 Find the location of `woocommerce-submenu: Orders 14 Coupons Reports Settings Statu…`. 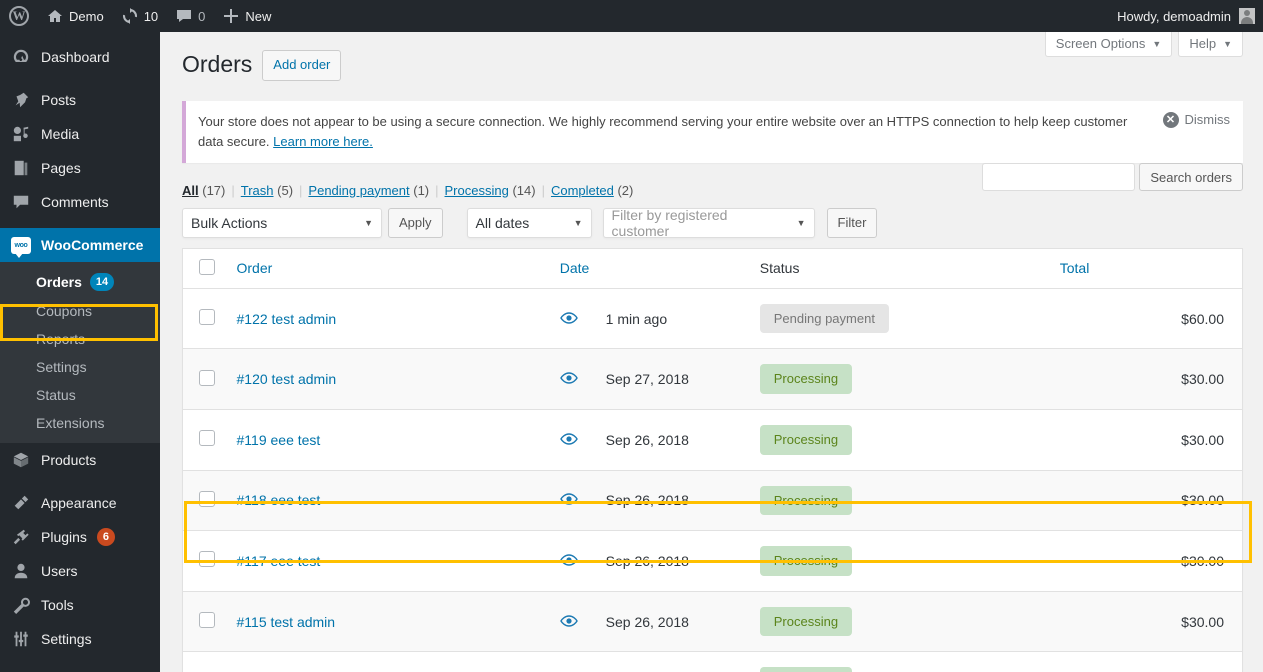

woocommerce-submenu: Orders 14 Coupons Reports Settings Statu… is located at coordinates (80, 352).